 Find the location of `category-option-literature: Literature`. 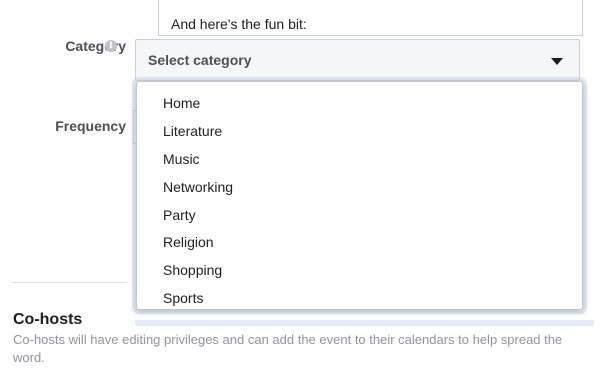

category-option-literature: Literature is located at coordinates (359, 132).